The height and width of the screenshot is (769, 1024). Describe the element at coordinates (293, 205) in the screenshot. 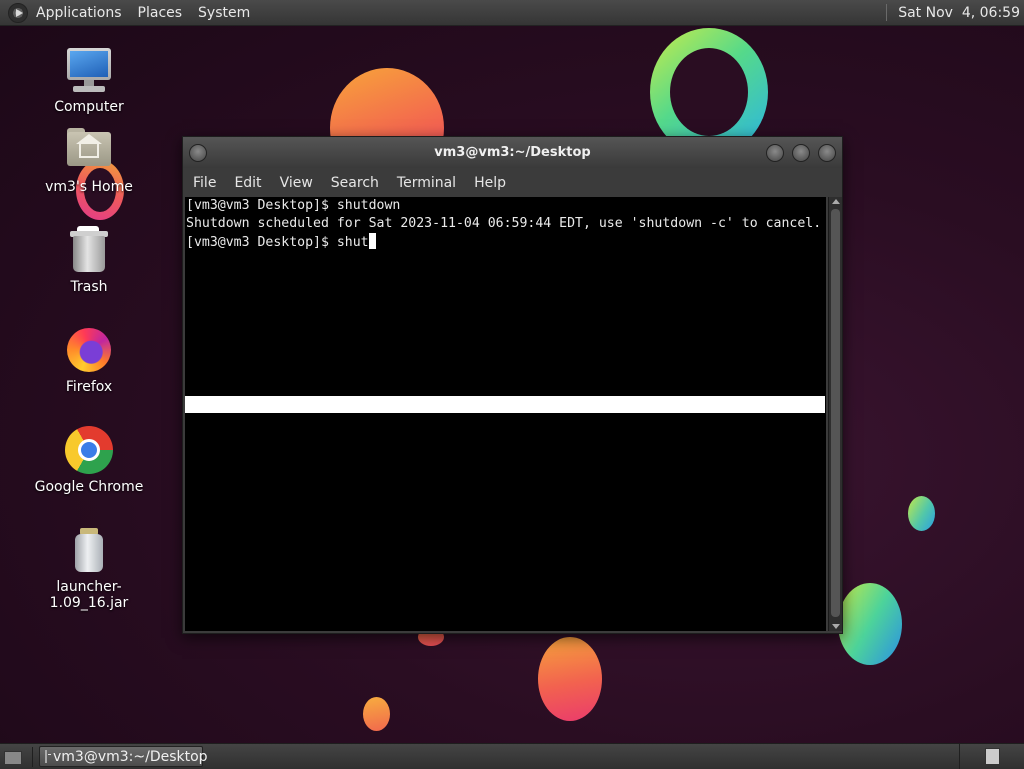

I see `terminal-line: [vm3@vm3 Desktop]$ shutdown` at that location.